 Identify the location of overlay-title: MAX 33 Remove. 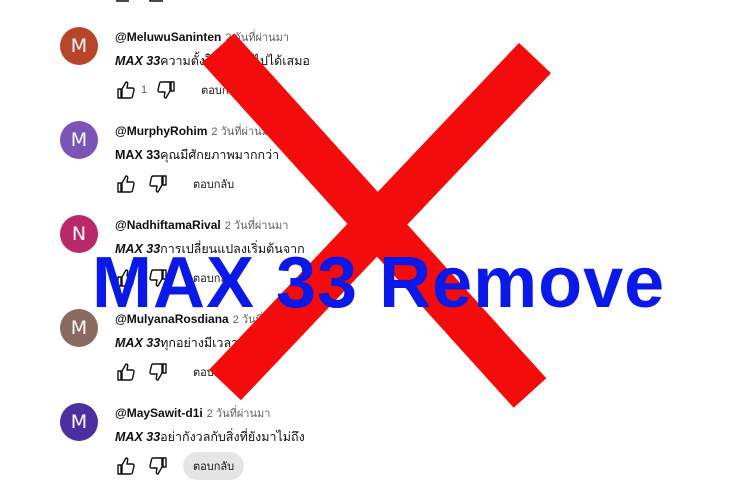
(379, 283).